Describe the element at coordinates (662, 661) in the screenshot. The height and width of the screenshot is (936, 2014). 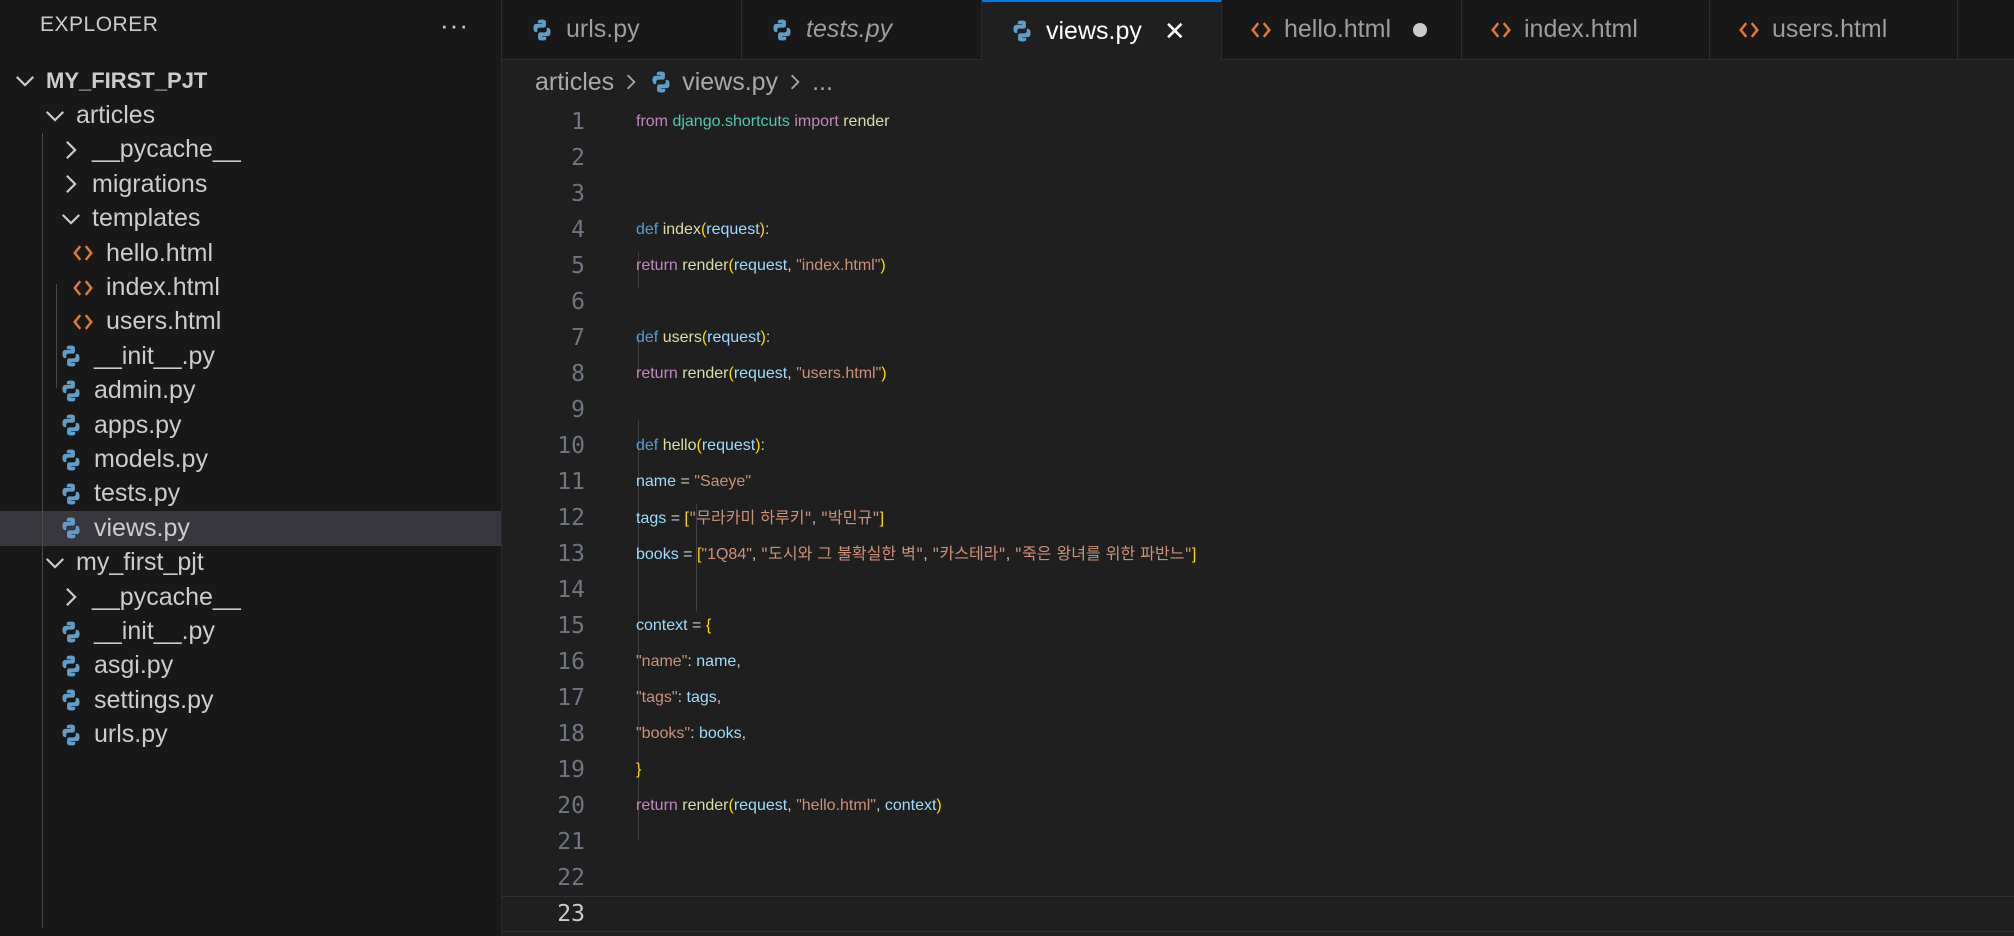
I see `string-token: "name"` at that location.